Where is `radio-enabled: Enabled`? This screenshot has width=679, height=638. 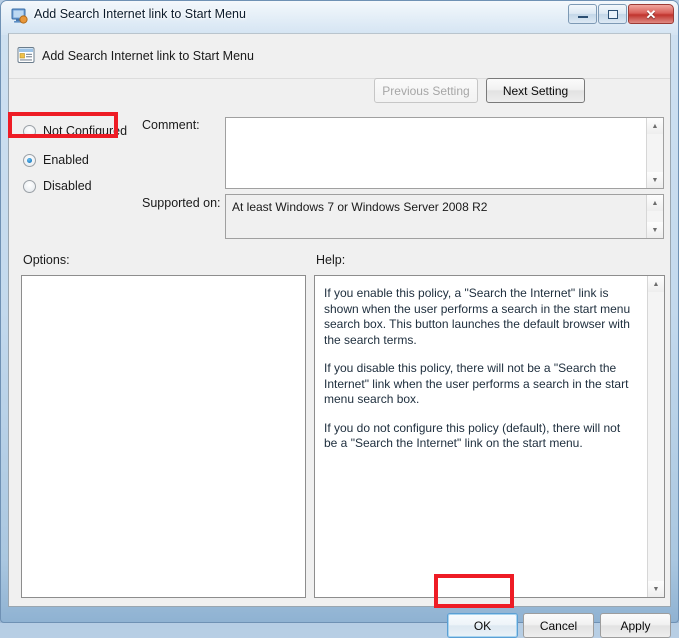 radio-enabled: Enabled is located at coordinates (79, 160).